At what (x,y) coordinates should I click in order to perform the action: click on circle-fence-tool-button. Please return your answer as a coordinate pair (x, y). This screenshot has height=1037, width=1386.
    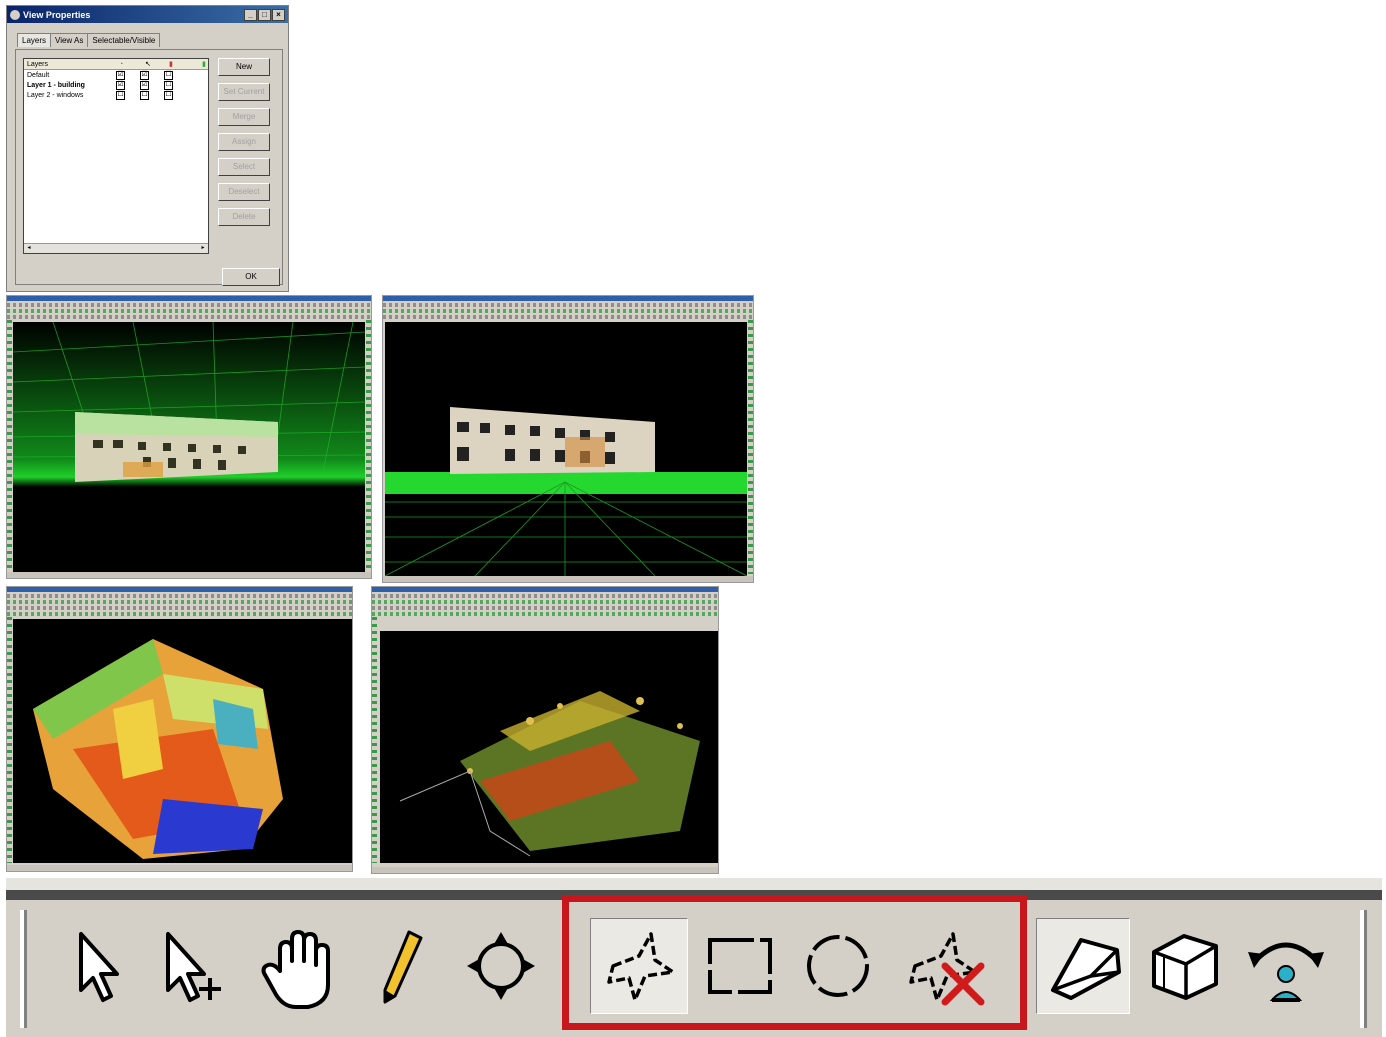
    Looking at the image, I should click on (838, 966).